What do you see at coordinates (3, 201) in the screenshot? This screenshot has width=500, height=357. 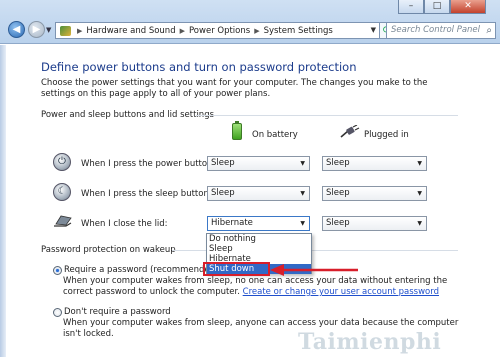 I see `pane-edge` at bounding box center [3, 201].